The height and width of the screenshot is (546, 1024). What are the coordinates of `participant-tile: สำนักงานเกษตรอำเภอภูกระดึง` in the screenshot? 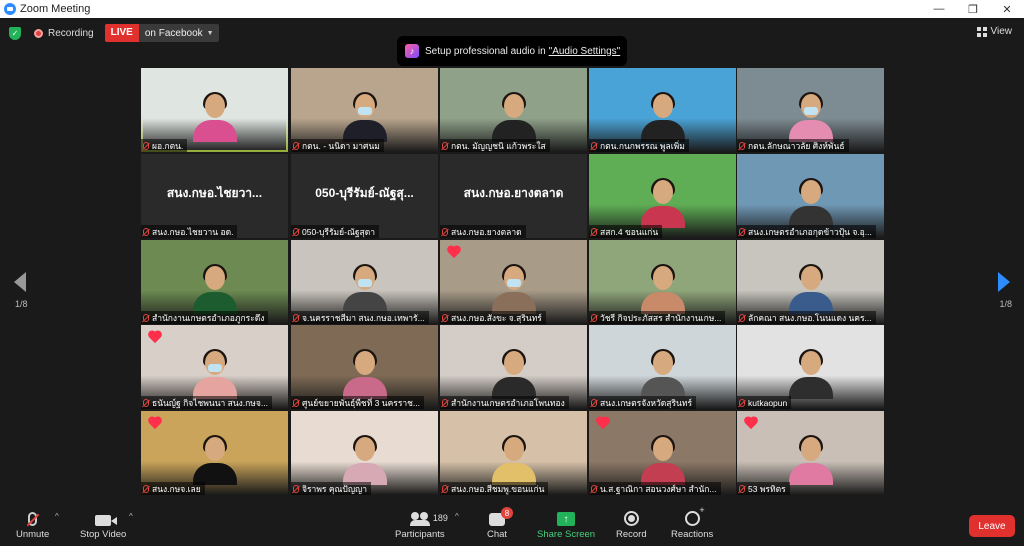 It's located at (214, 282).